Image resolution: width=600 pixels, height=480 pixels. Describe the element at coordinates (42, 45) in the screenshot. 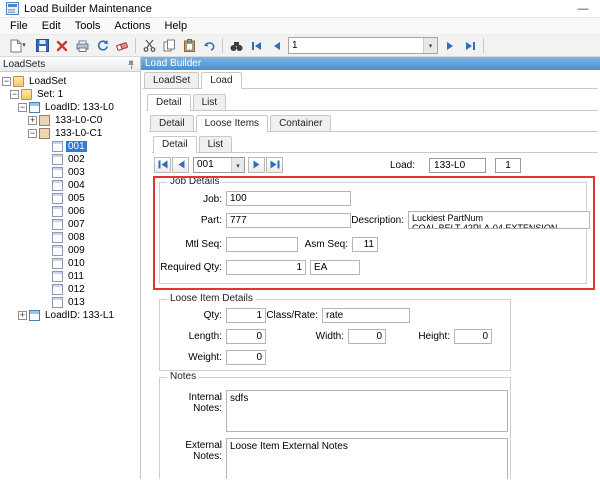

I see `save-button` at that location.